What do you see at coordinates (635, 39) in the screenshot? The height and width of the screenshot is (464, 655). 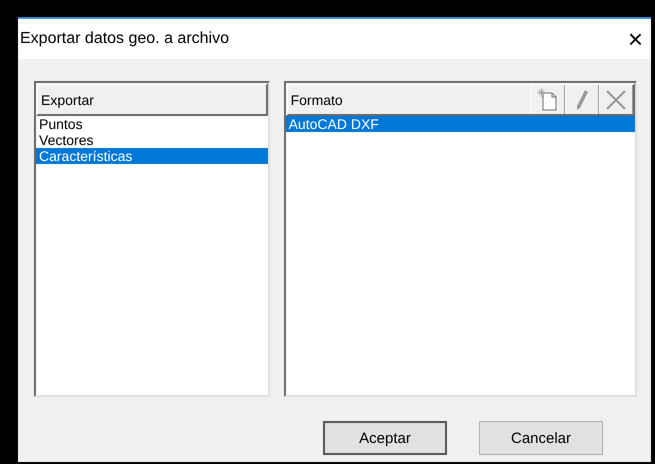 I see `close-button: ×` at bounding box center [635, 39].